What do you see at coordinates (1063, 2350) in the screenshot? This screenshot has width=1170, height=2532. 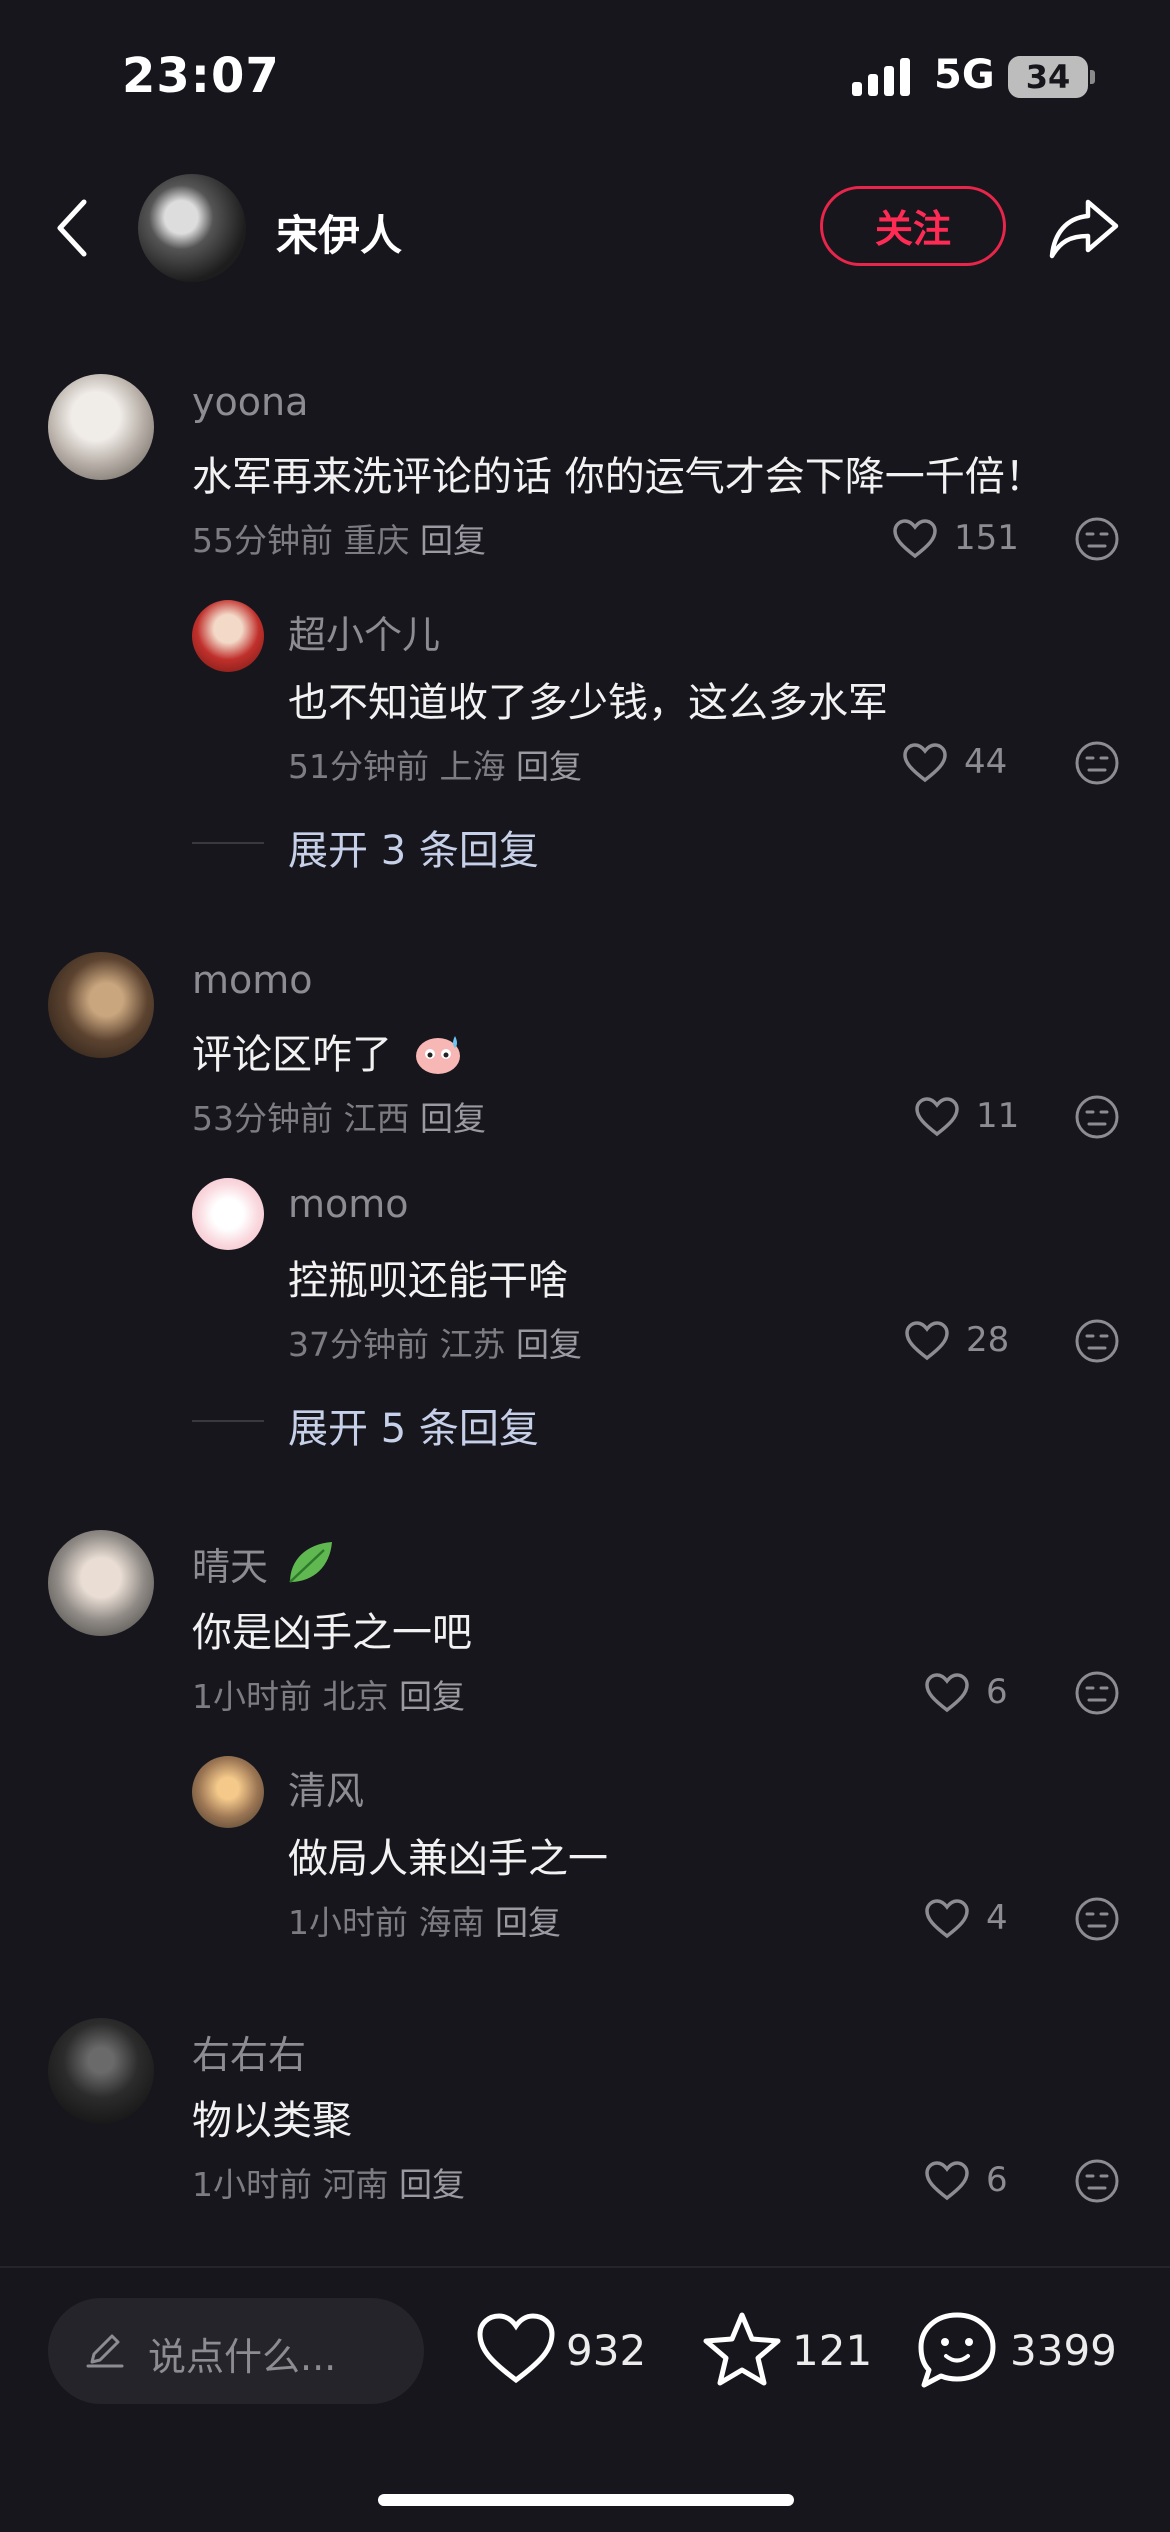 I see `comment-total: 3399` at bounding box center [1063, 2350].